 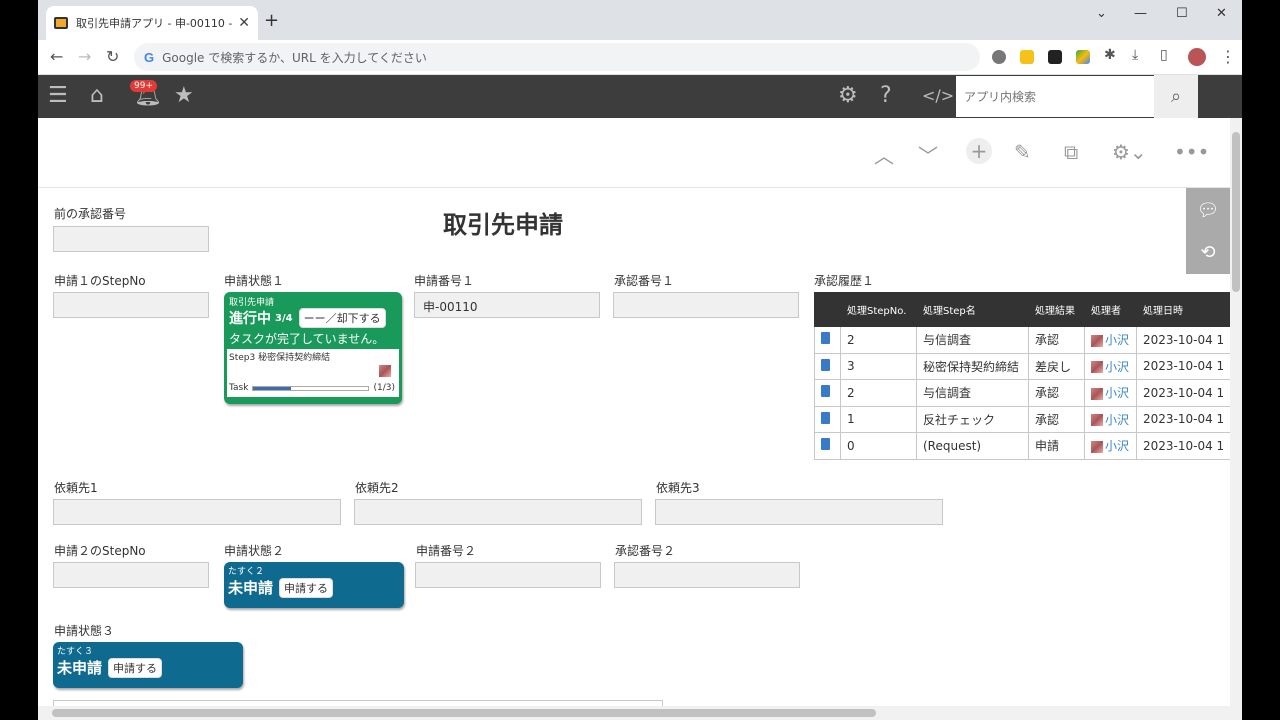 What do you see at coordinates (135, 667) in the screenshot?
I see `apply-button-3: 申請する` at bounding box center [135, 667].